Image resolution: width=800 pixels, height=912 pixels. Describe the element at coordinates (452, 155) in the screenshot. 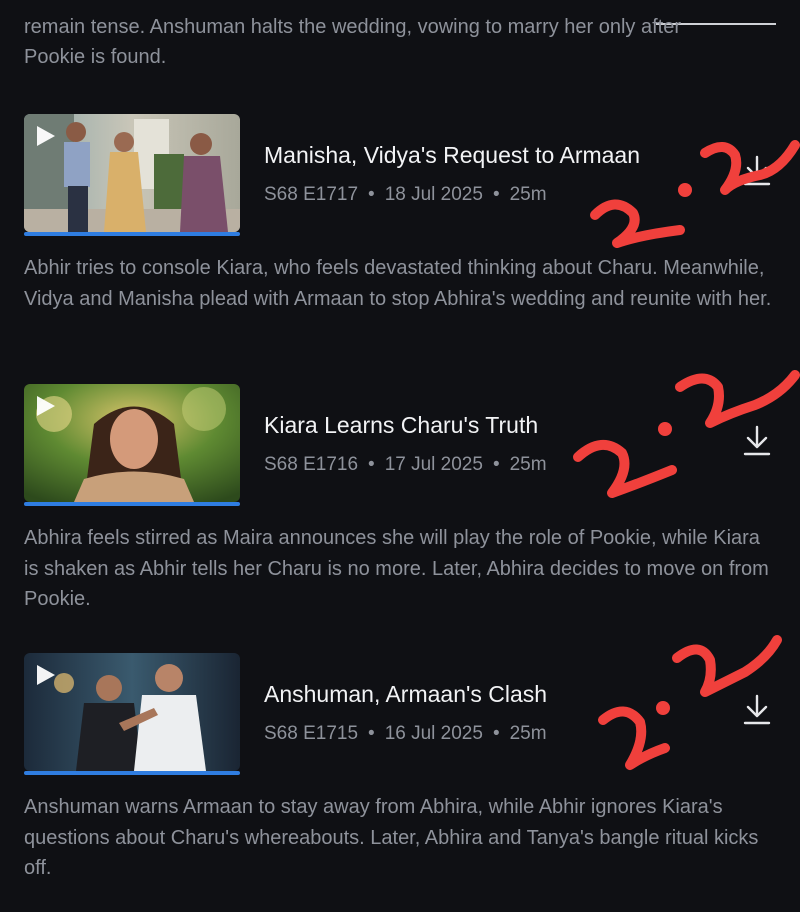

I see `episode-title: Manisha, Vidya's Request to Armaan` at that location.